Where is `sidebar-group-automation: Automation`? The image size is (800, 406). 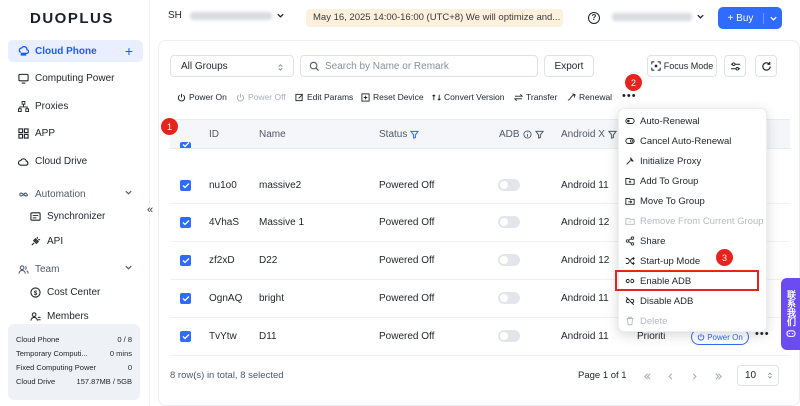 sidebar-group-automation: Automation is located at coordinates (75, 194).